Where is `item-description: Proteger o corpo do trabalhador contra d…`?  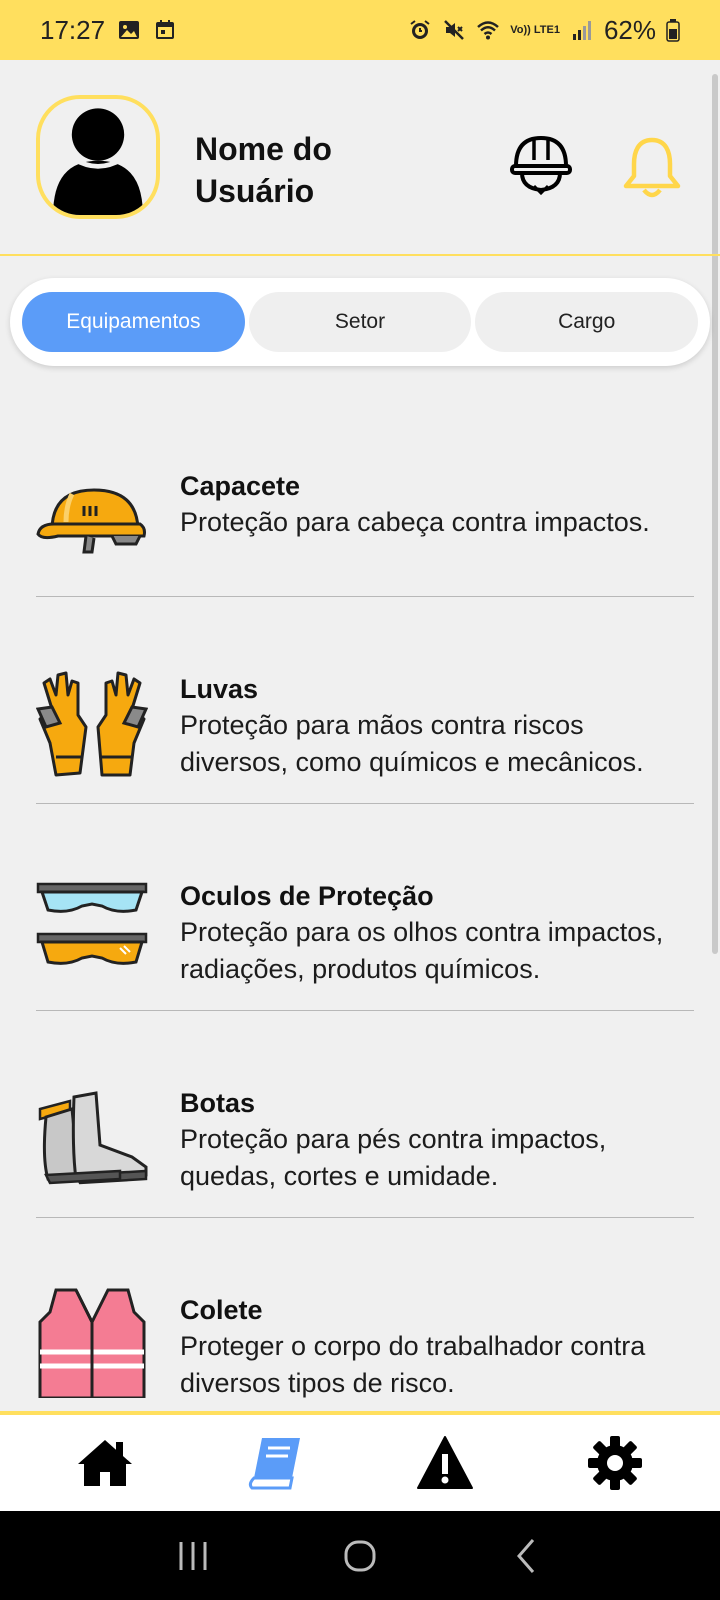
item-description: Proteger o corpo do trabalhador contra d… is located at coordinates (413, 1364).